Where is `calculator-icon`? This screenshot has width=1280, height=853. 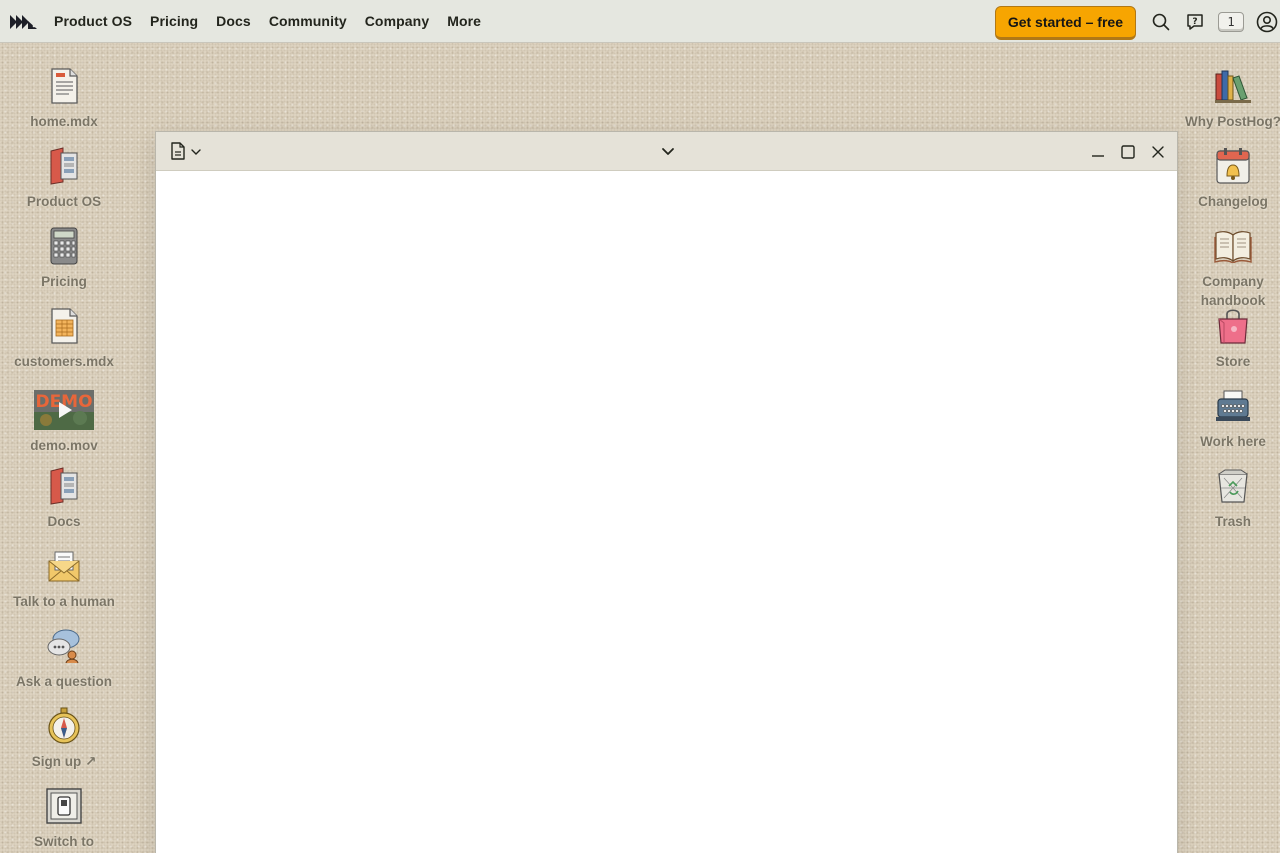
calculator-icon is located at coordinates (64, 246).